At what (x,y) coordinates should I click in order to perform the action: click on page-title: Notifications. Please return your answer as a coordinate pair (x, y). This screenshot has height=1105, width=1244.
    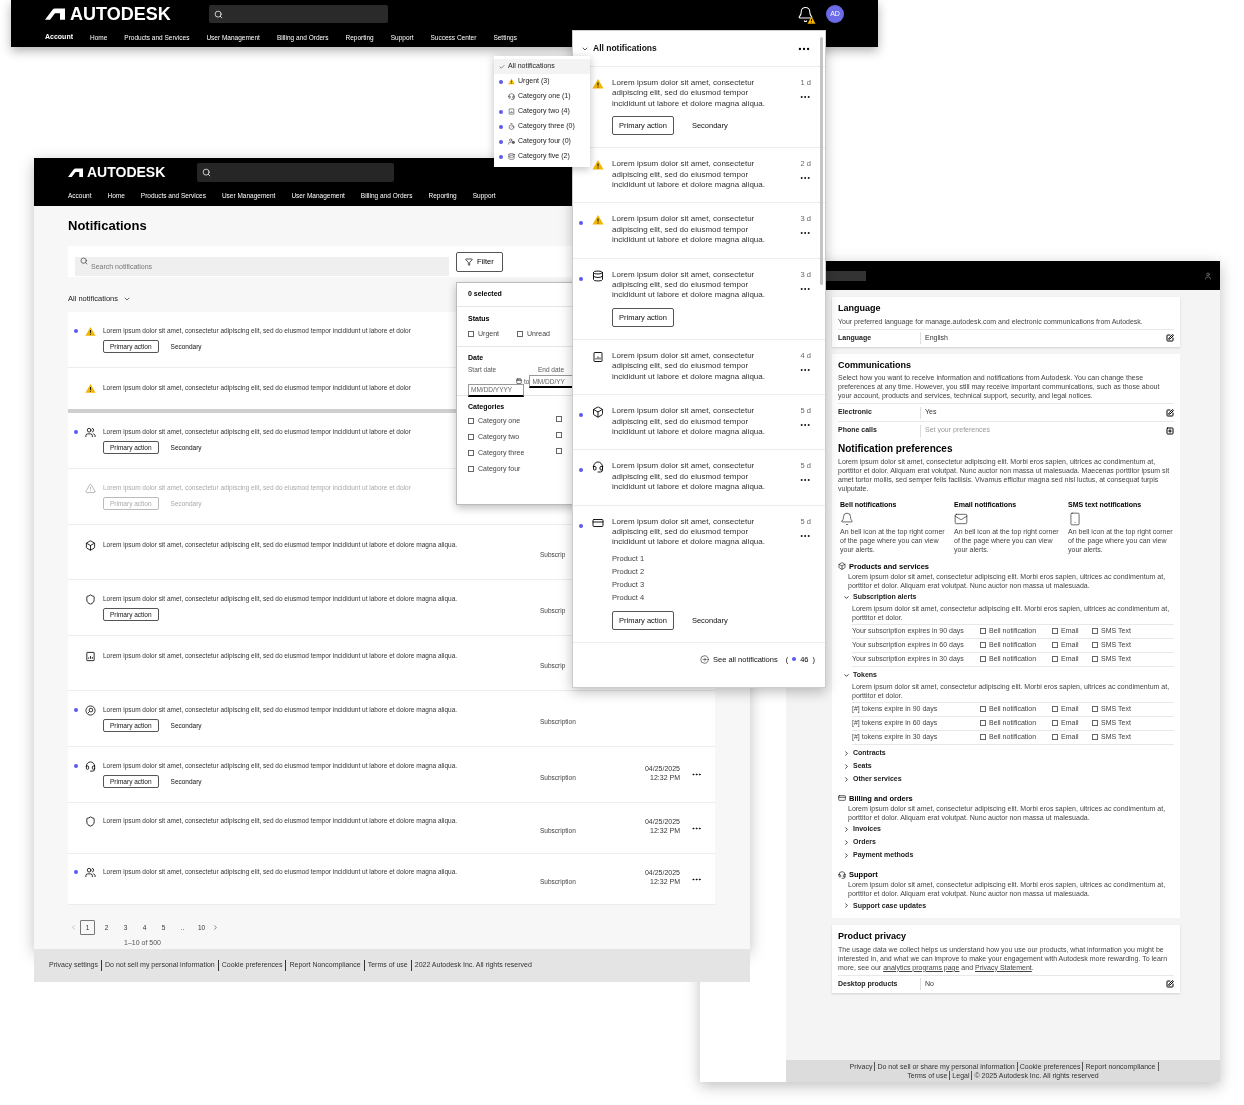
    Looking at the image, I should click on (107, 226).